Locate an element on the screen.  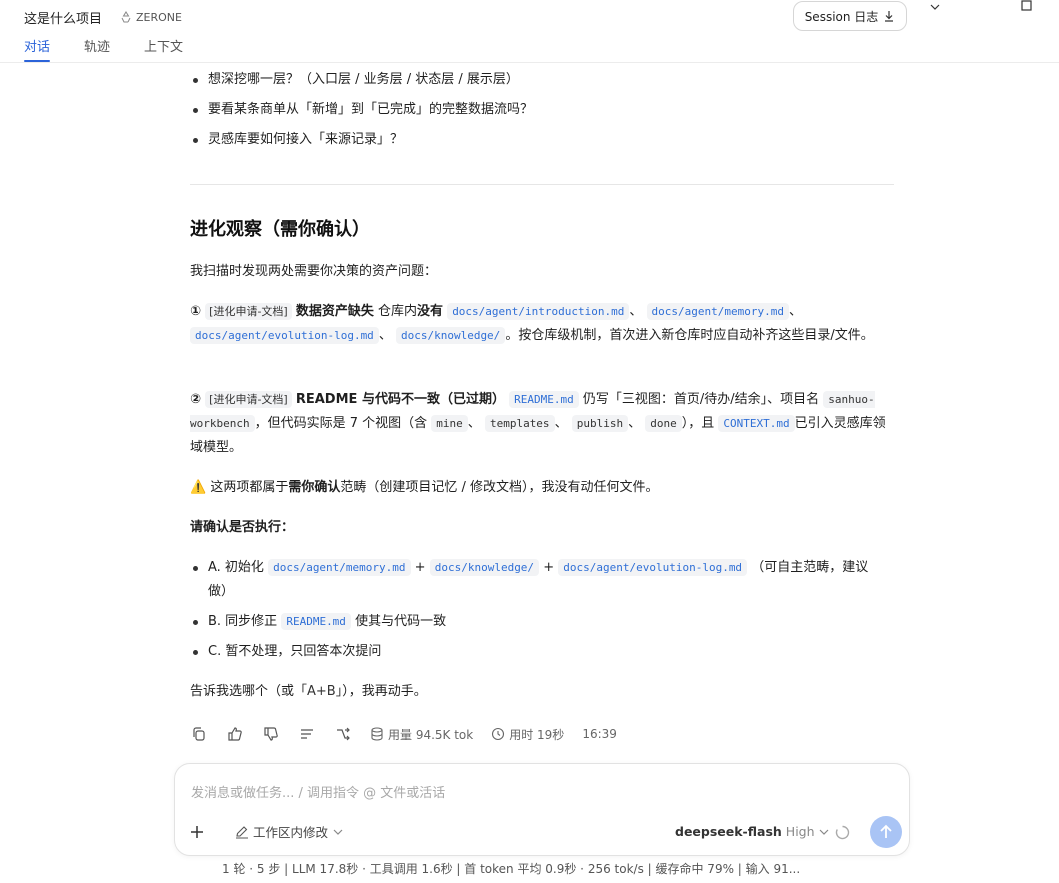
edit-icon is located at coordinates (242, 832).